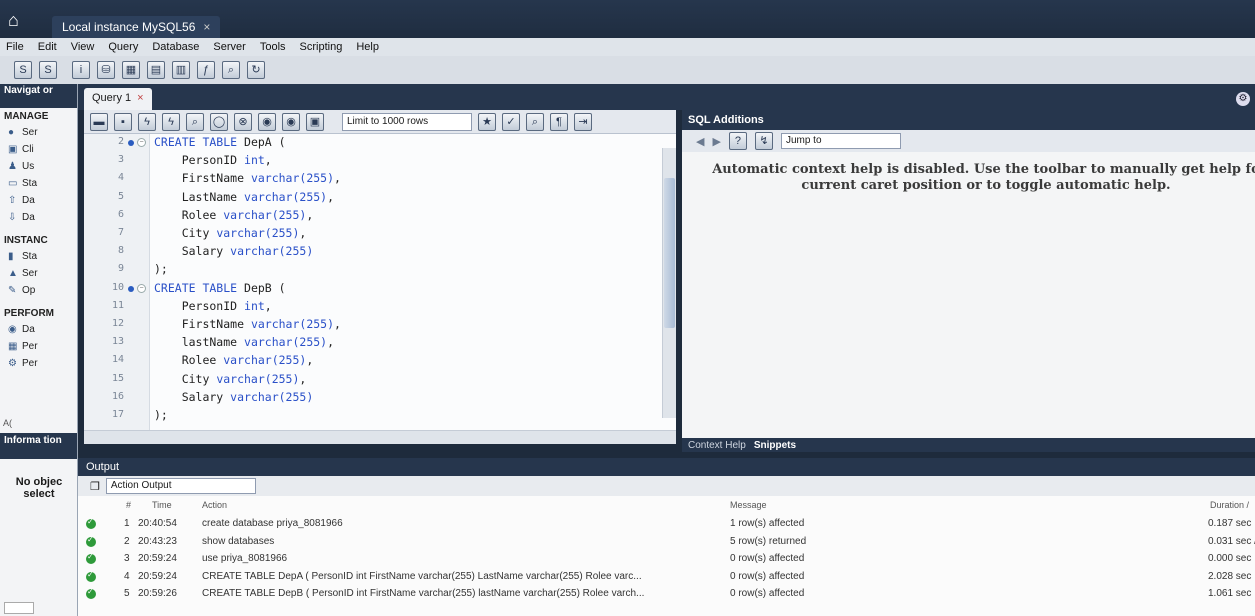  I want to click on search-table-icon: ⌕, so click(231, 70).